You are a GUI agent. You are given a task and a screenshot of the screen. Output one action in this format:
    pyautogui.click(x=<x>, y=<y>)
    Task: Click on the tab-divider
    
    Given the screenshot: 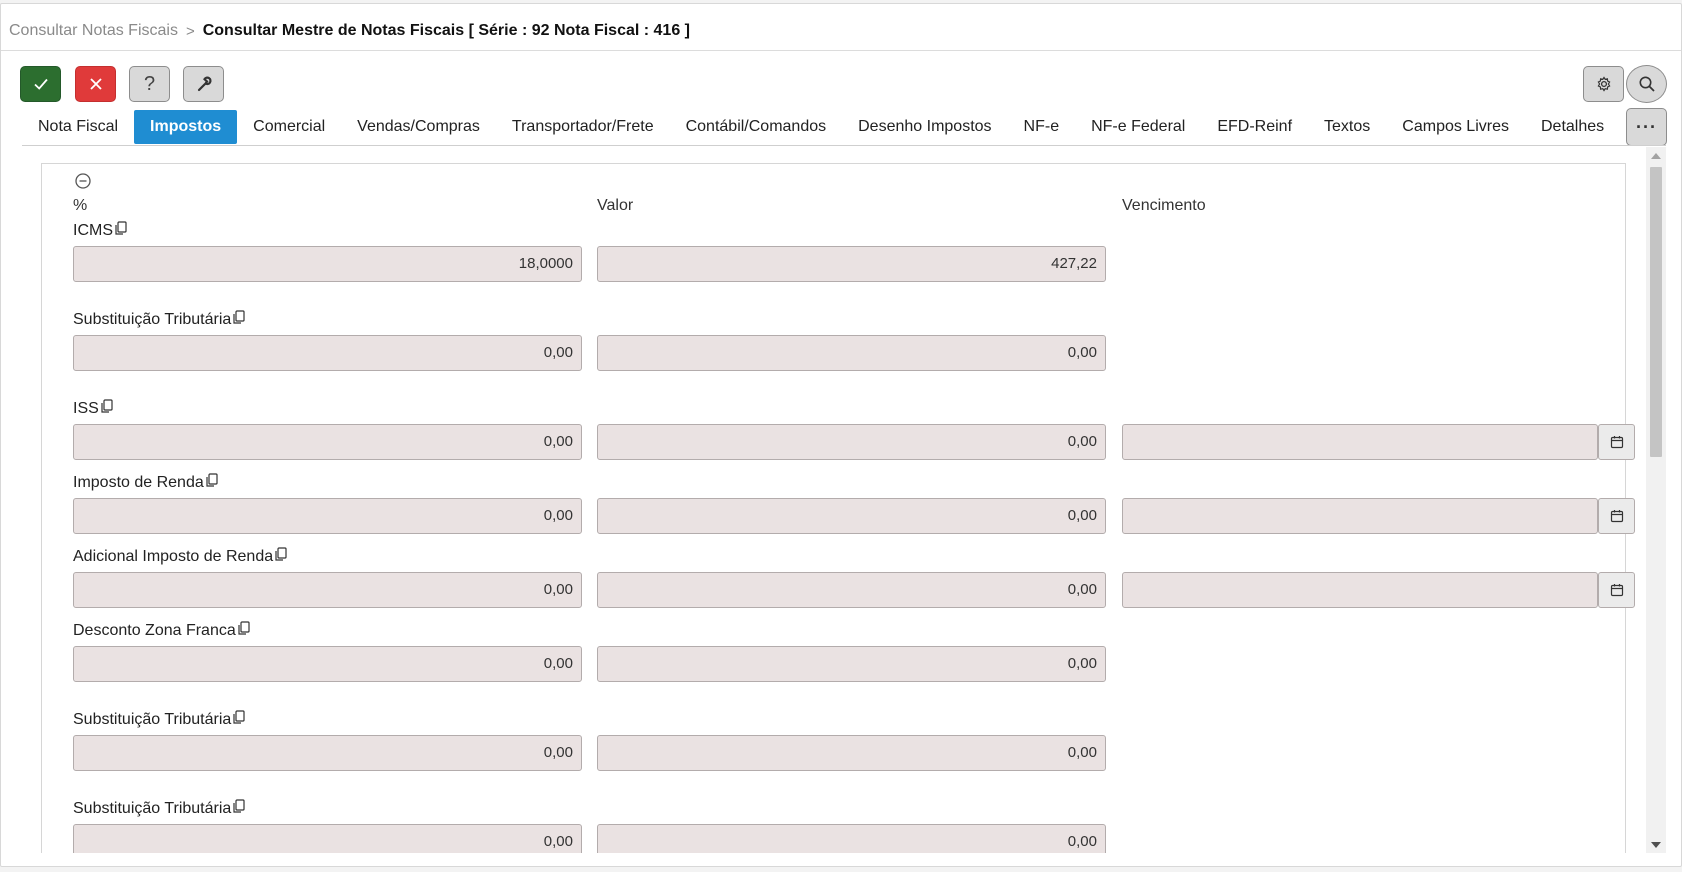 What is the action you would take?
    pyautogui.click(x=844, y=145)
    